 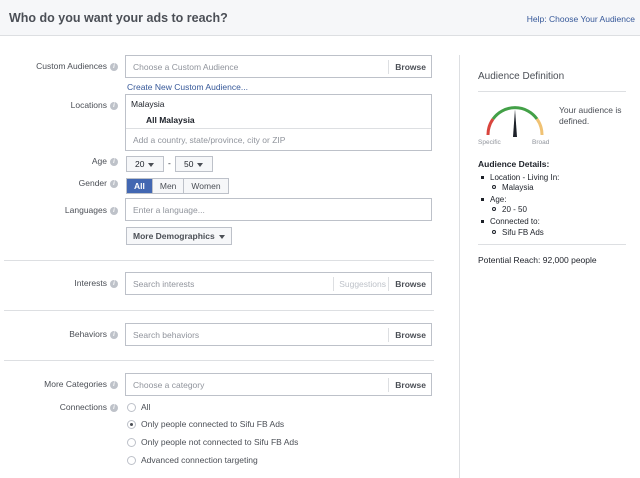 What do you see at coordinates (131, 424) in the screenshot?
I see `radio-selected-icon` at bounding box center [131, 424].